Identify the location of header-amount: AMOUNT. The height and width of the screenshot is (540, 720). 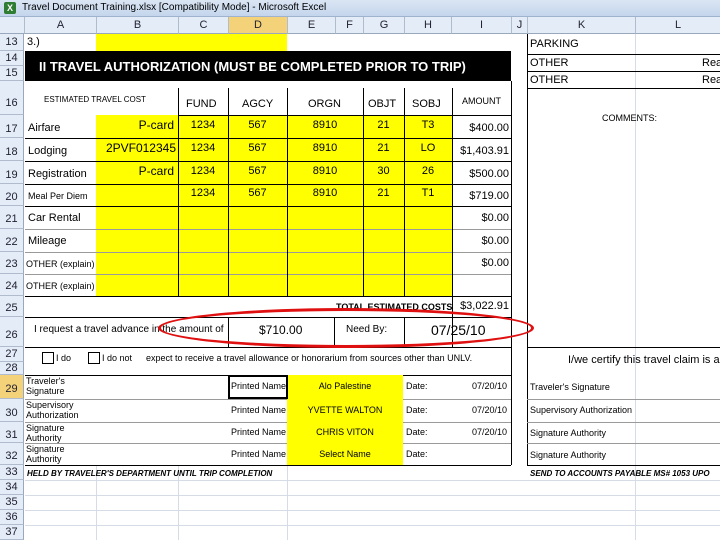
(481, 101).